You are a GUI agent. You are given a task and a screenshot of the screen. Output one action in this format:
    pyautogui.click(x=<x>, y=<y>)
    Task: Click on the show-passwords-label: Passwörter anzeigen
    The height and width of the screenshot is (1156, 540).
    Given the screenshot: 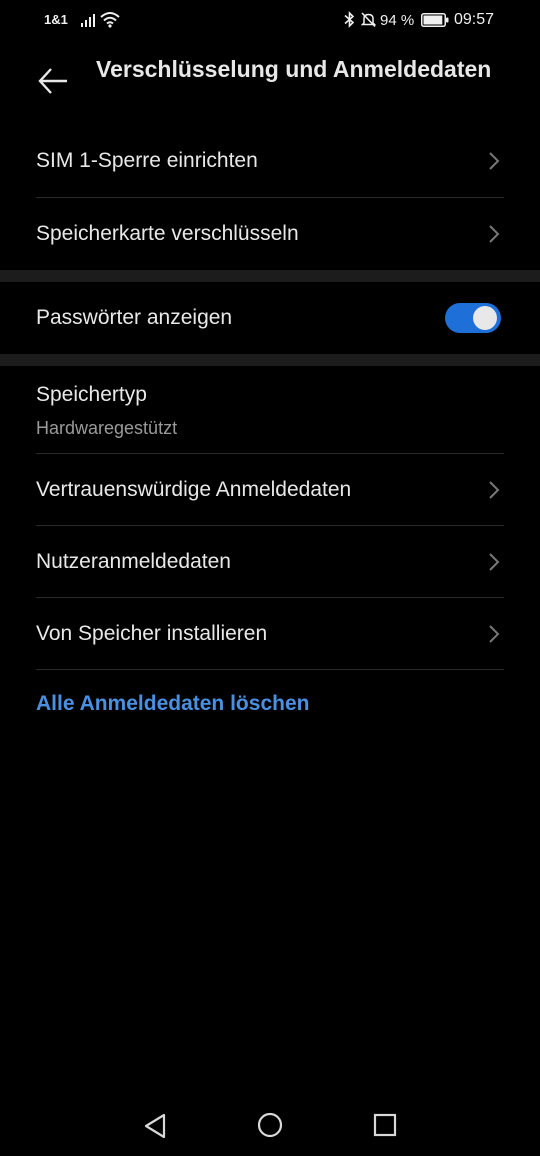 What is the action you would take?
    pyautogui.click(x=134, y=317)
    